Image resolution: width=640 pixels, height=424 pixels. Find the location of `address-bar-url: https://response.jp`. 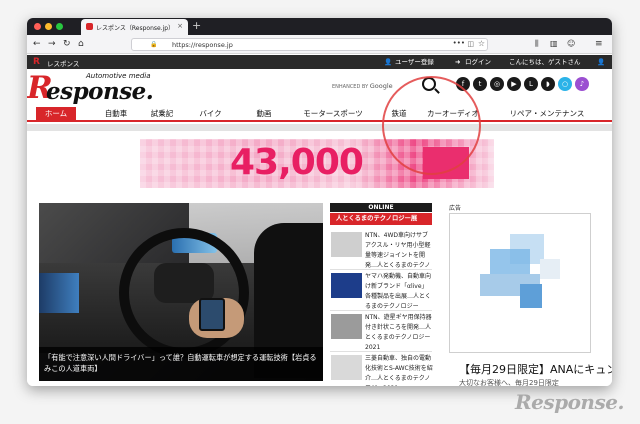

address-bar-url: https://response.jp is located at coordinates (202, 45).